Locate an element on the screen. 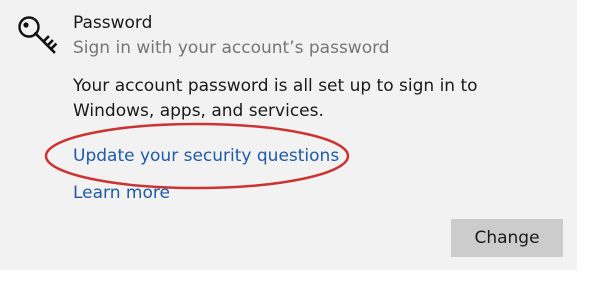  learn-more-link: Learn more is located at coordinates (121, 193).